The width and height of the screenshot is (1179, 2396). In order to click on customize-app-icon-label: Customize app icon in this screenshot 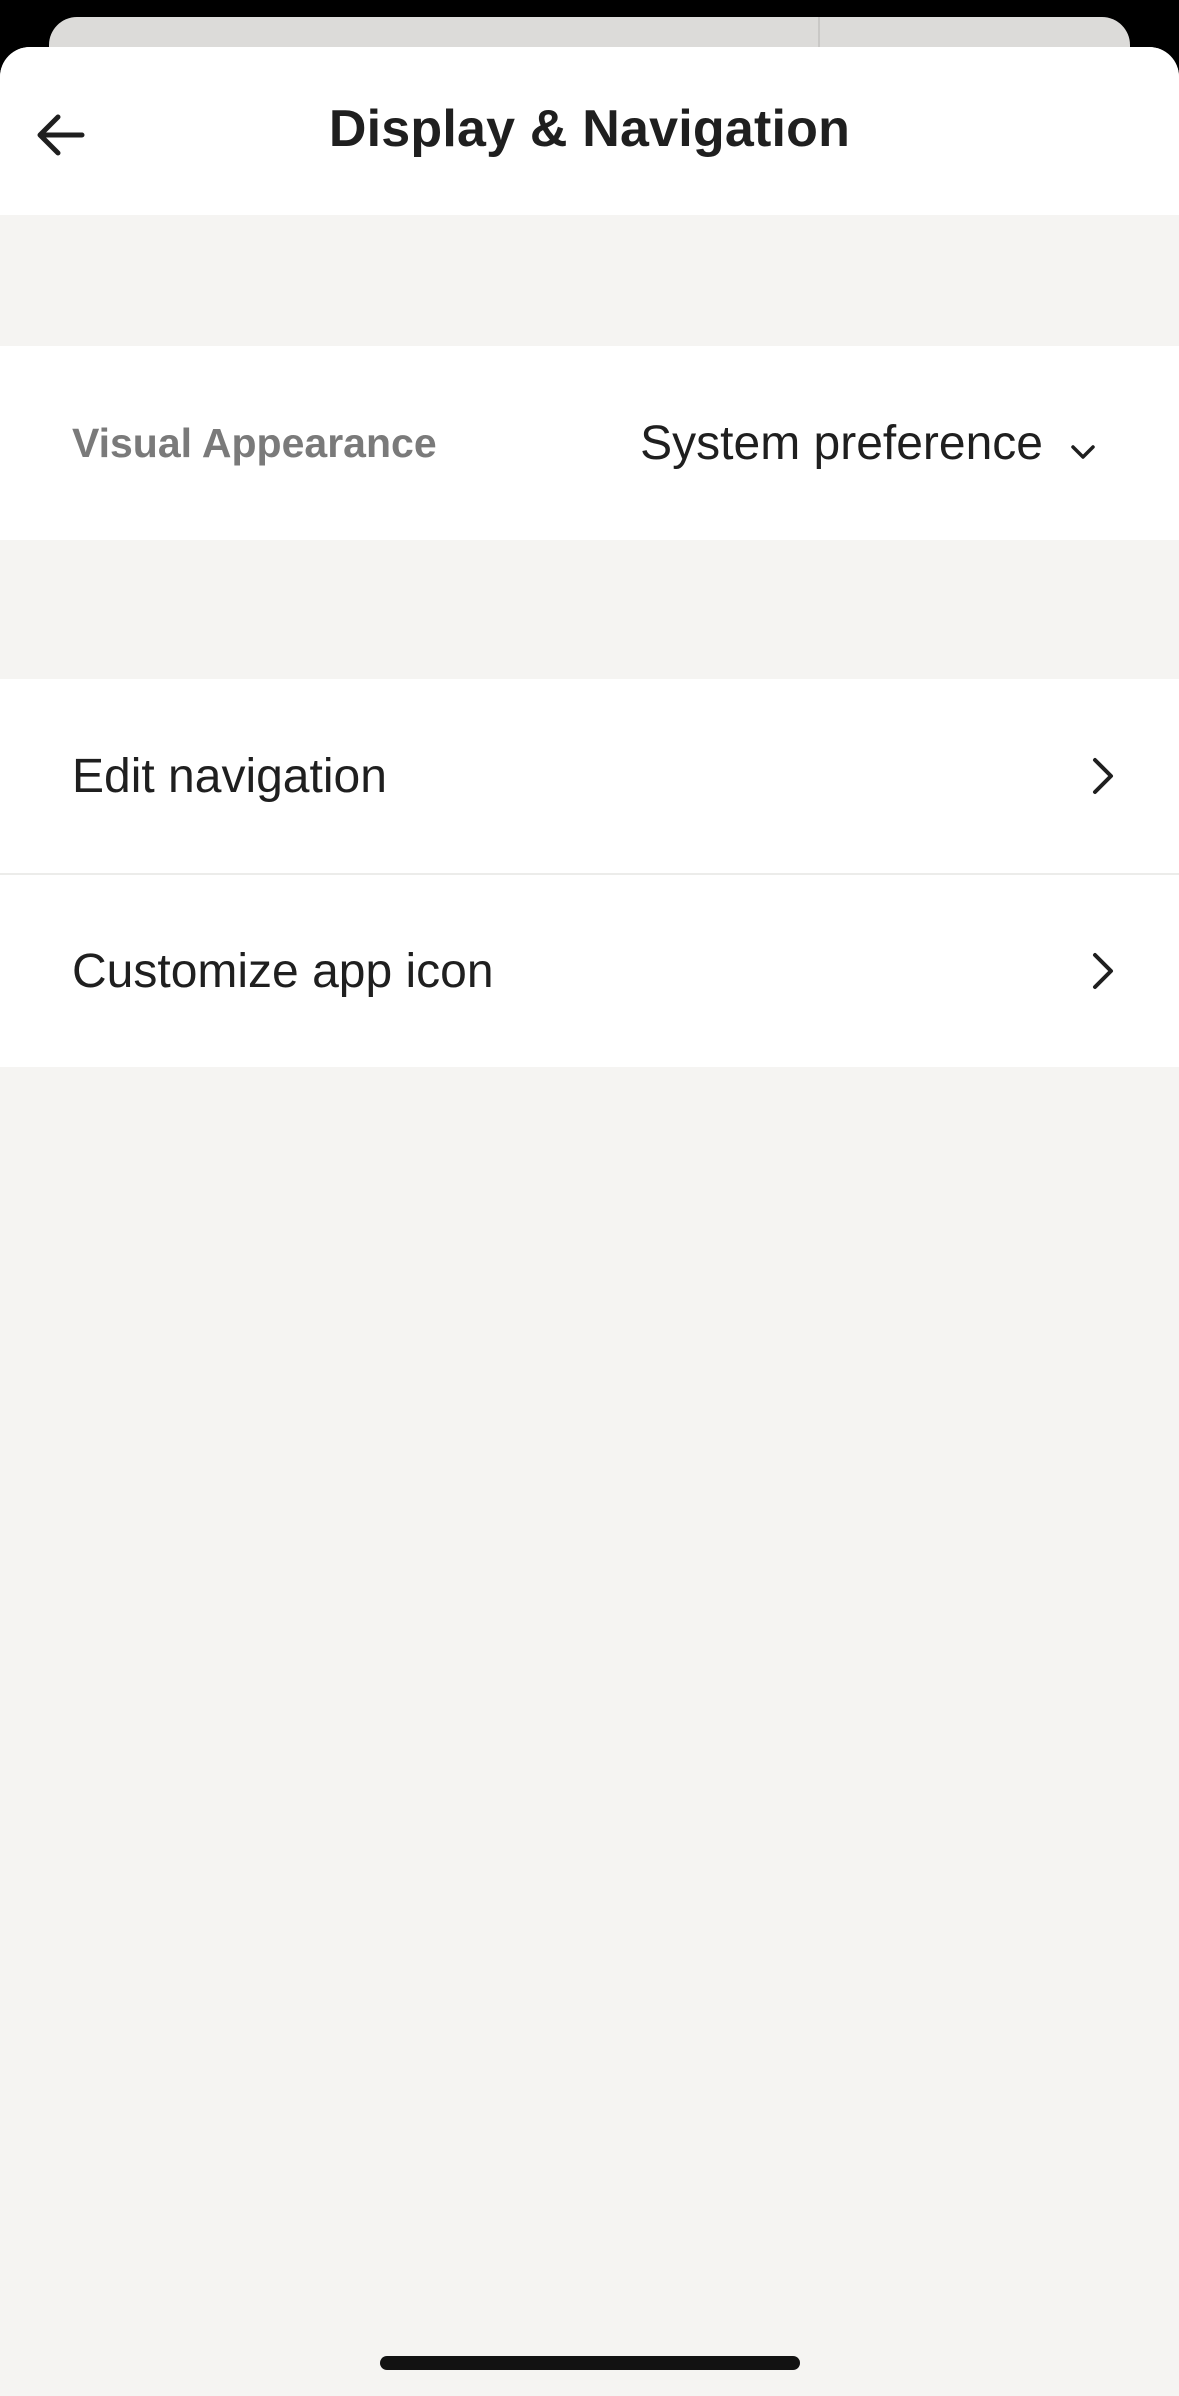, I will do `click(283, 971)`.